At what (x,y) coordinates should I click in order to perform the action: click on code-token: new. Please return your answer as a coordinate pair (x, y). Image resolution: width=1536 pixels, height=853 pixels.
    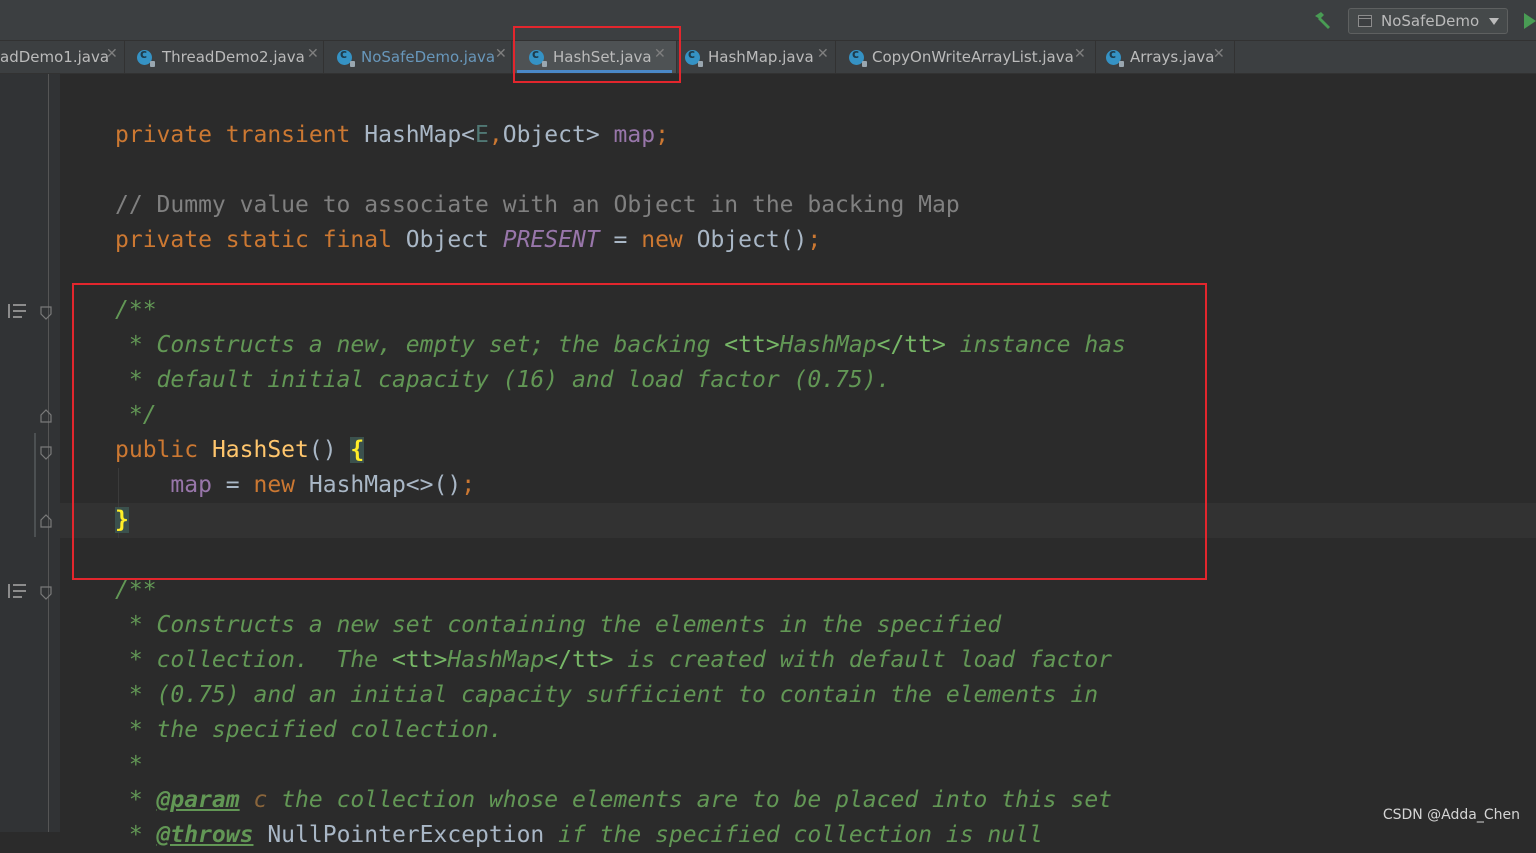
    Looking at the image, I should click on (669, 240).